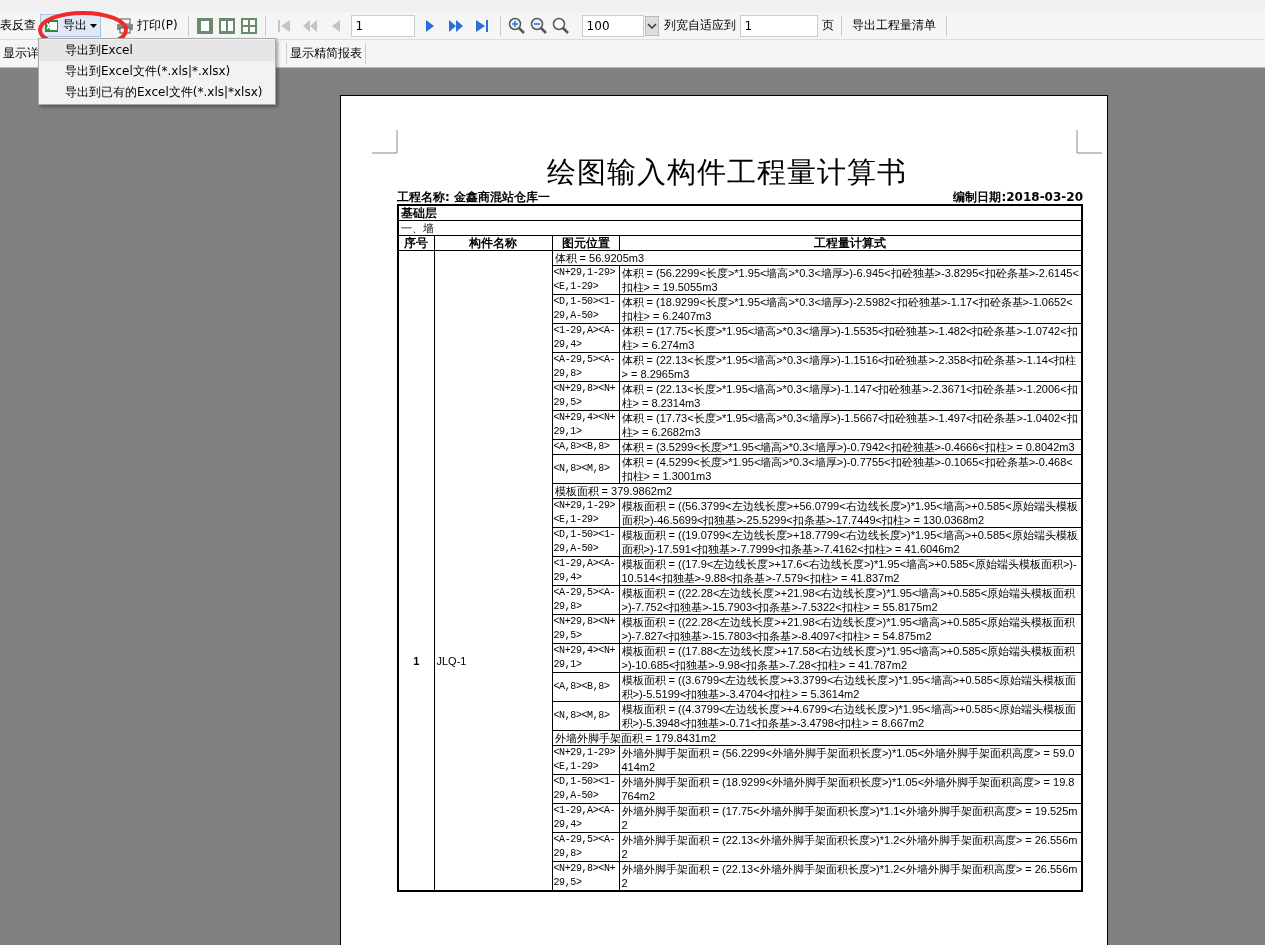 This screenshot has height=945, width=1265. What do you see at coordinates (651, 25) in the screenshot?
I see `dropdown-icon` at bounding box center [651, 25].